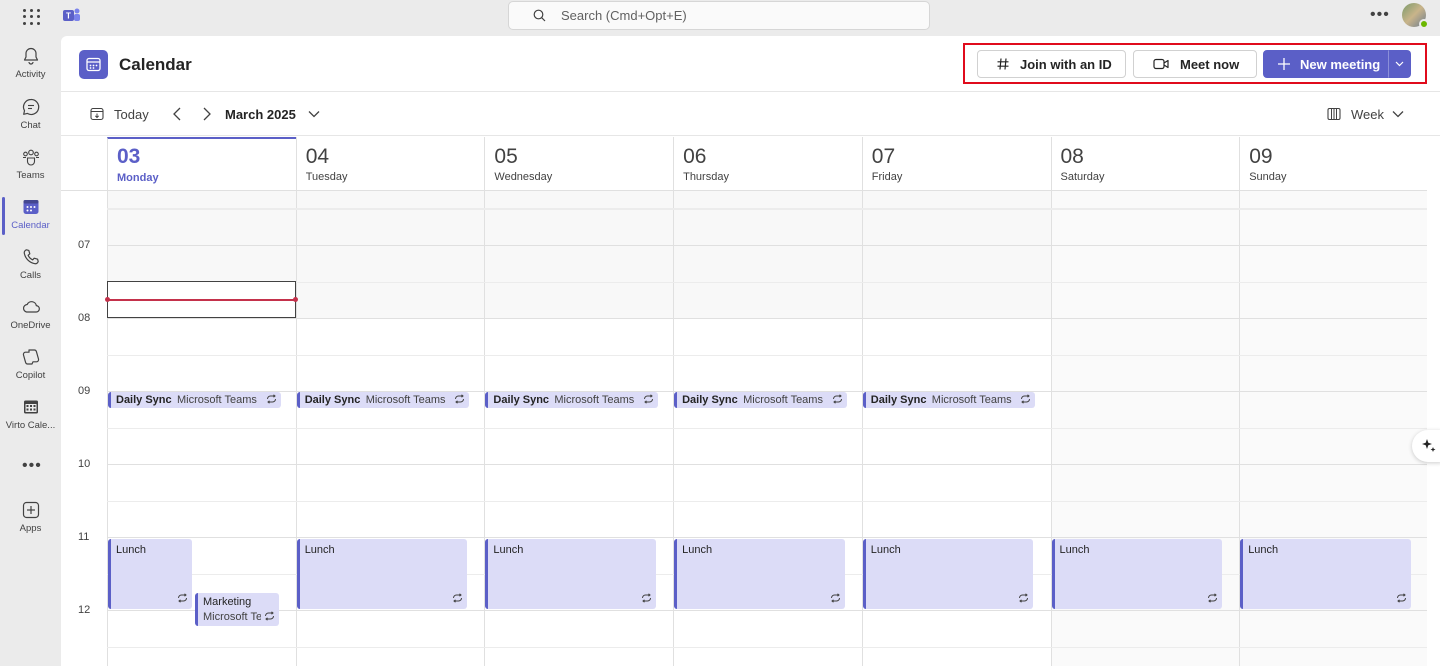 The height and width of the screenshot is (666, 1440). I want to click on join-label: Join with an ID, so click(1066, 64).